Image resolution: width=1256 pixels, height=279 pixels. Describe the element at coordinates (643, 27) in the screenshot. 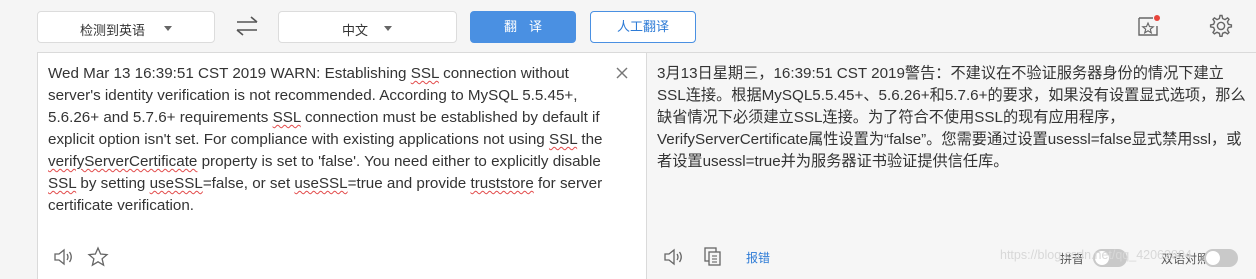

I see `human-translation-button: 人工翻译` at that location.